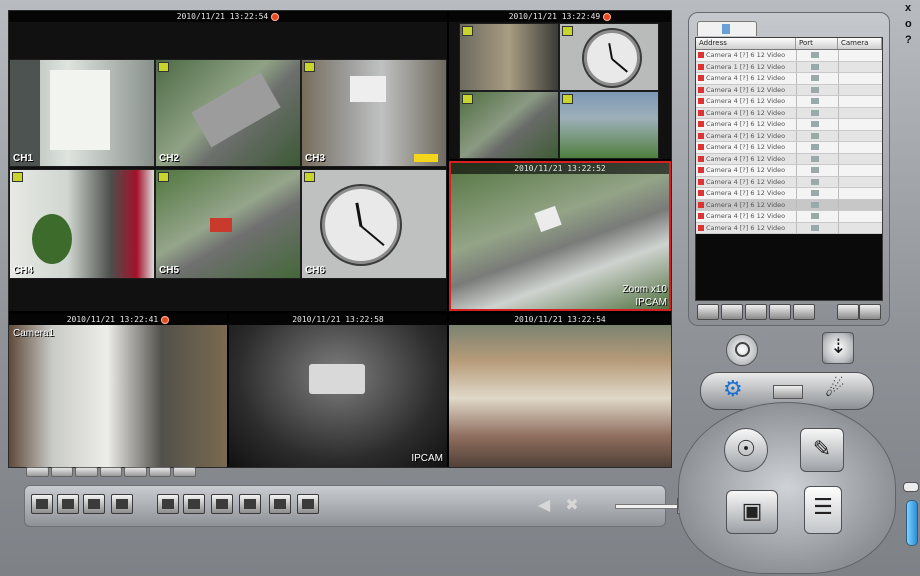 This screenshot has width=920, height=576. I want to click on list-import-button, so click(870, 312).